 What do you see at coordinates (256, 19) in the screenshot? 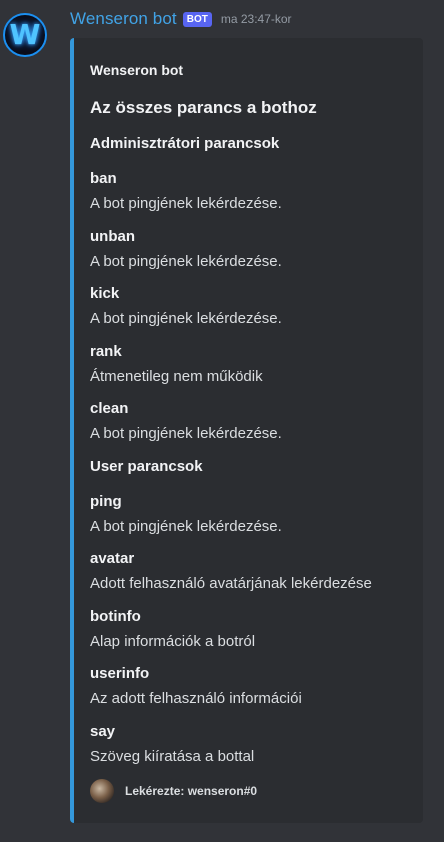
I see `timestamp: ma 23:47-kor` at bounding box center [256, 19].